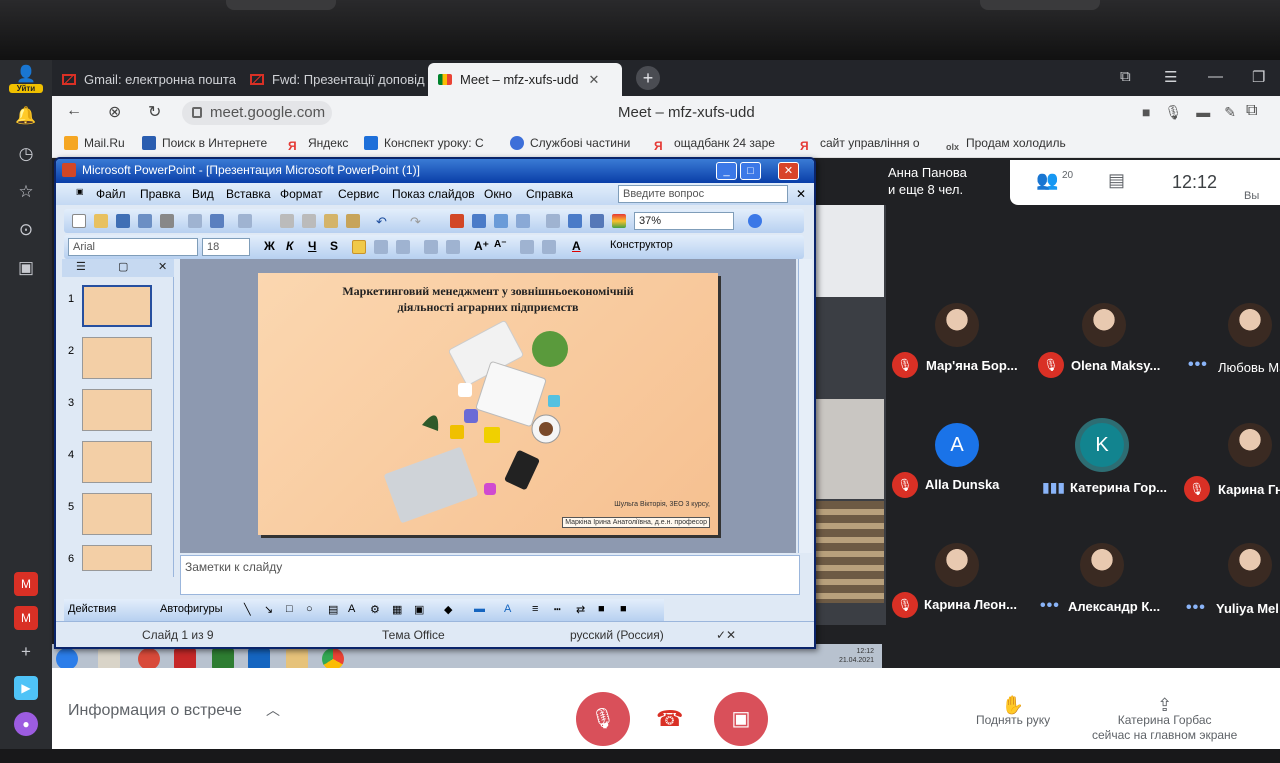 This screenshot has width=1280, height=763. Describe the element at coordinates (433, 194) in the screenshot. I see `menu-slideshow: Показ слайдов` at that location.